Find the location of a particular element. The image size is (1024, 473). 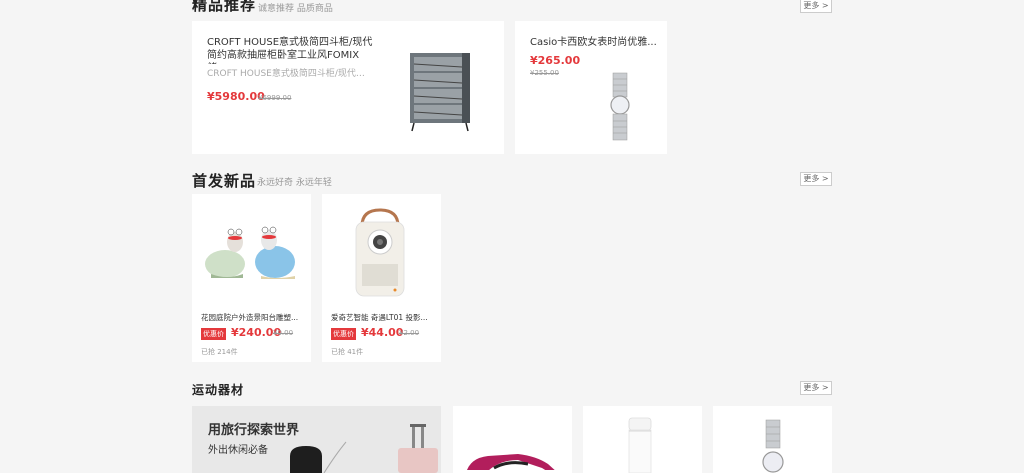

product-price: ¥5980.00 is located at coordinates (236, 96).